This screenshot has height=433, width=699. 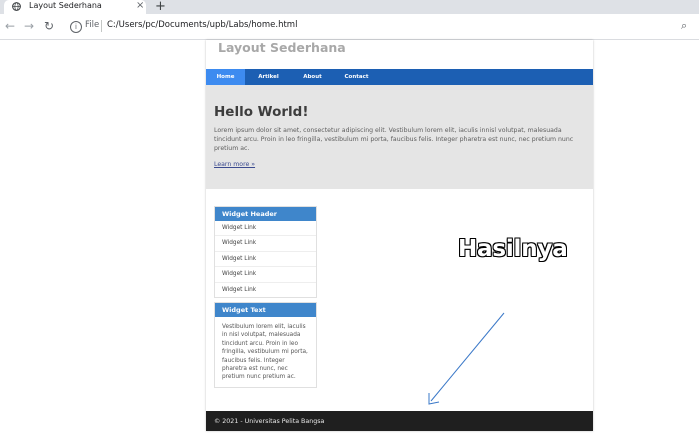 What do you see at coordinates (140, 5) in the screenshot?
I see `close-icon: ×` at bounding box center [140, 5].